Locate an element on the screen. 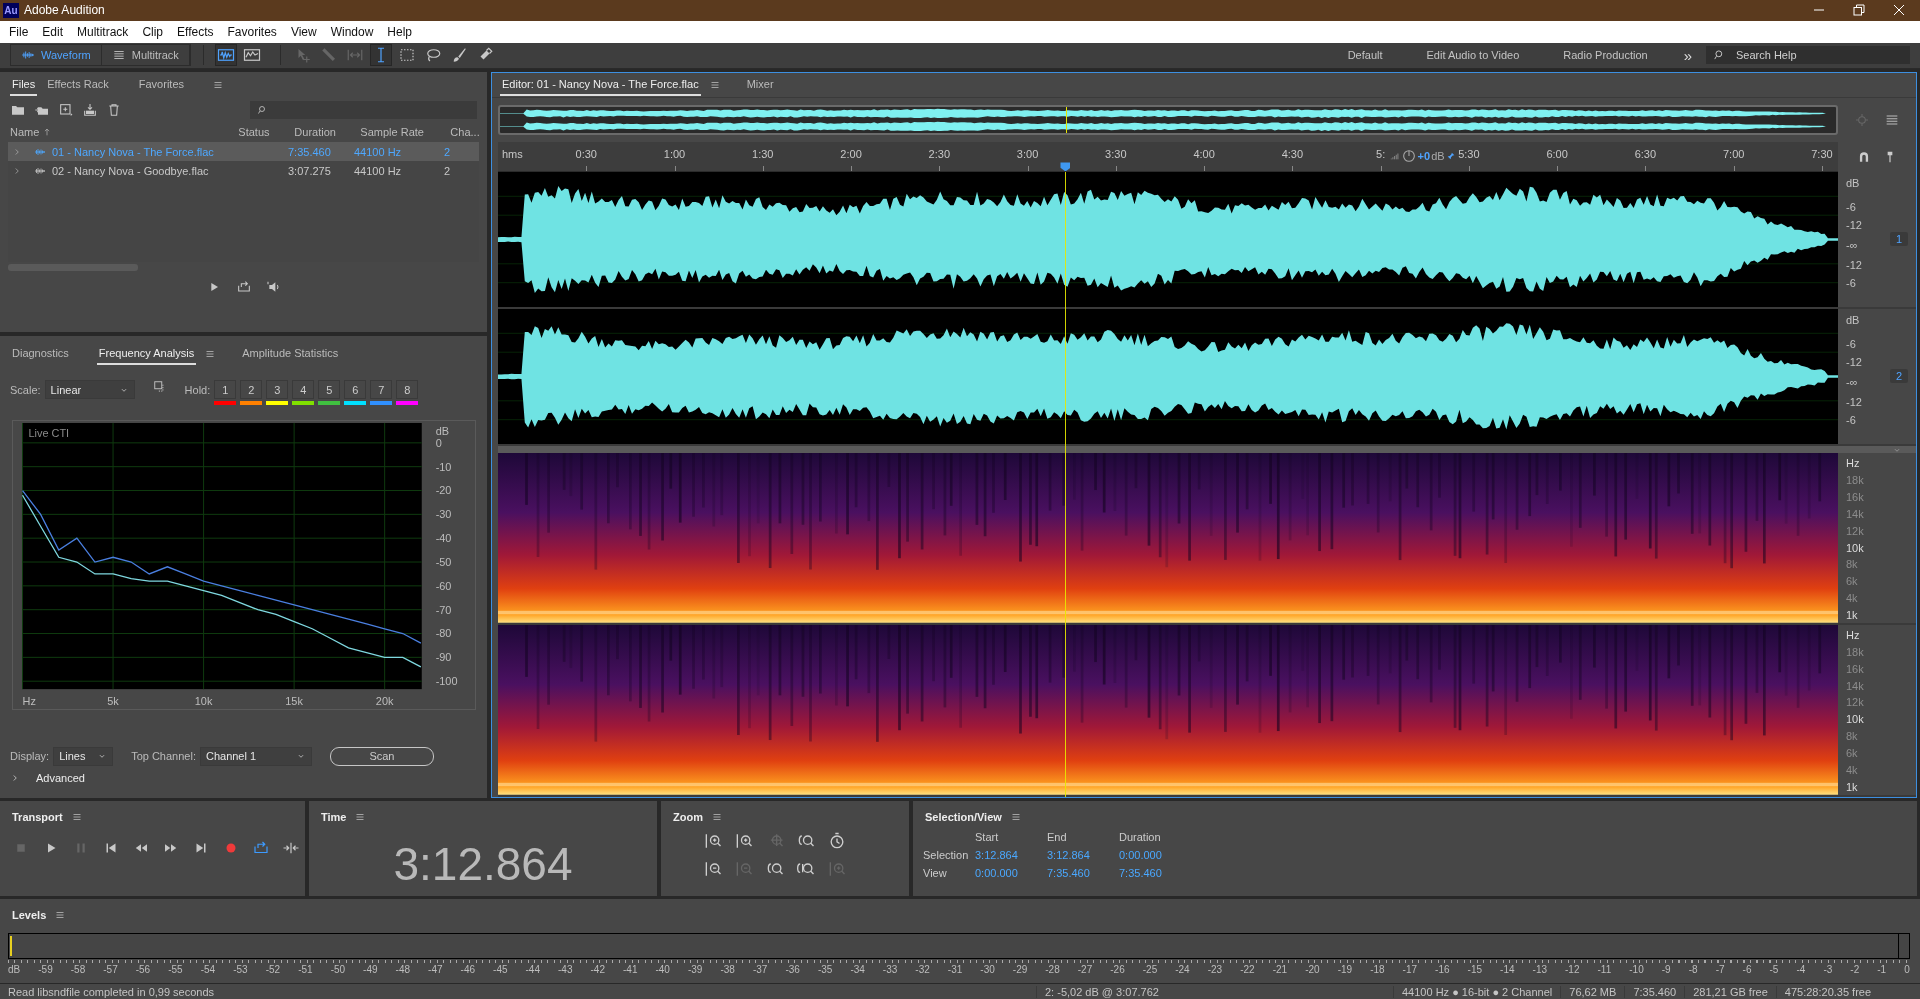 The image size is (1920, 999). panel-tab: Files is located at coordinates (24, 85).